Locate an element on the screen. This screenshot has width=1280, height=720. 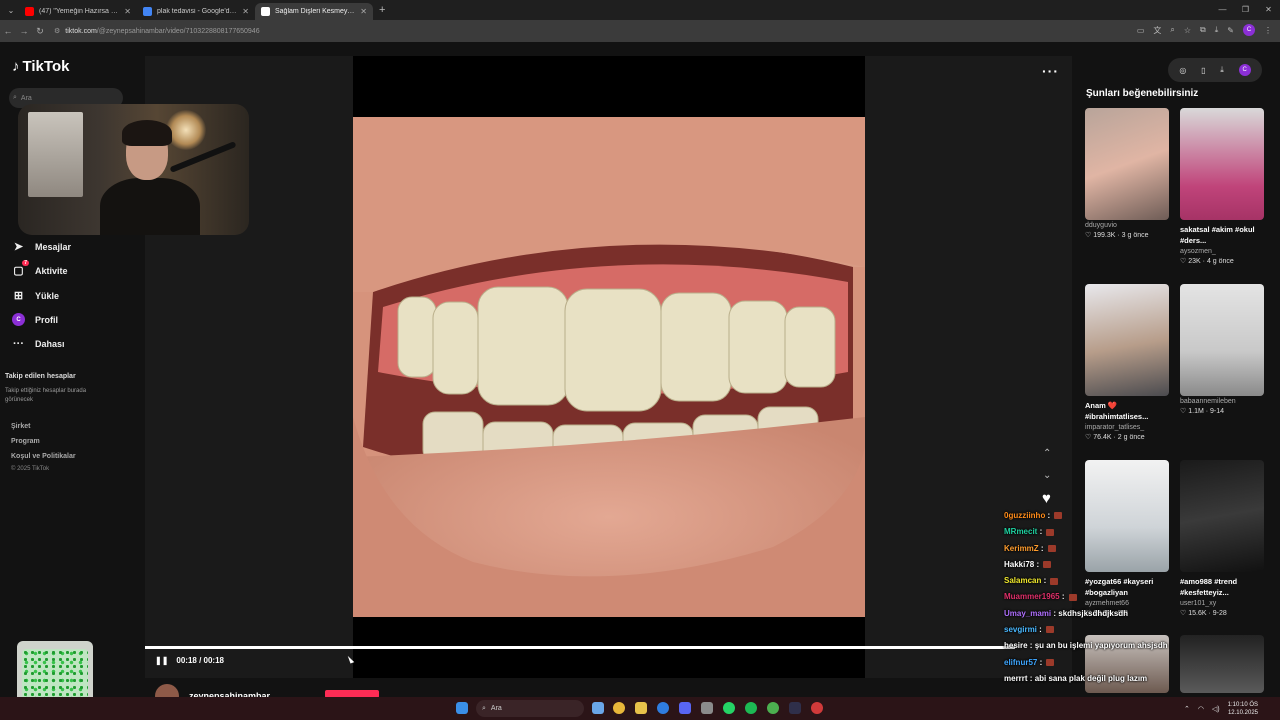
volume-icon: ◁) is located at coordinates (1216, 709).